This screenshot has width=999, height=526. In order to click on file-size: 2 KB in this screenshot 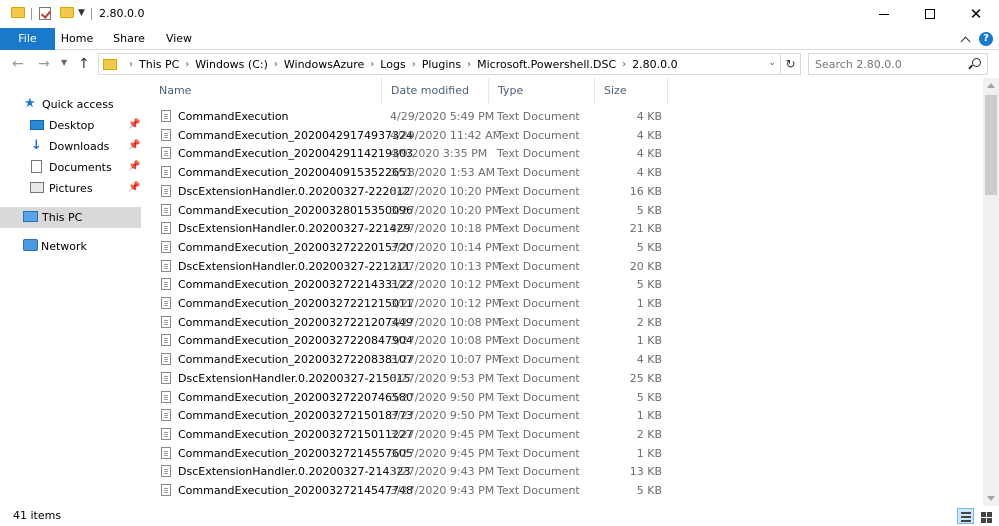, I will do `click(649, 322)`.